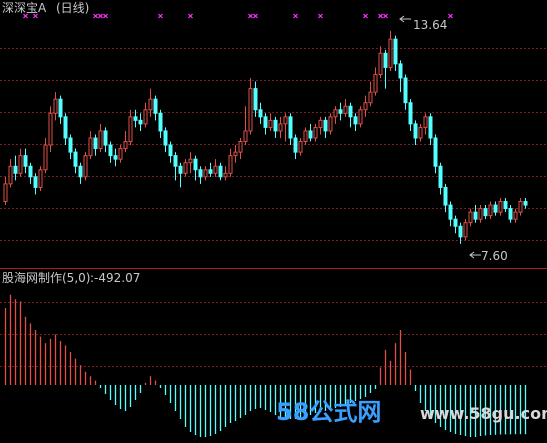 Image resolution: width=547 pixels, height=443 pixels. I want to click on watermark-url: www.58gu.com, so click(483, 413).